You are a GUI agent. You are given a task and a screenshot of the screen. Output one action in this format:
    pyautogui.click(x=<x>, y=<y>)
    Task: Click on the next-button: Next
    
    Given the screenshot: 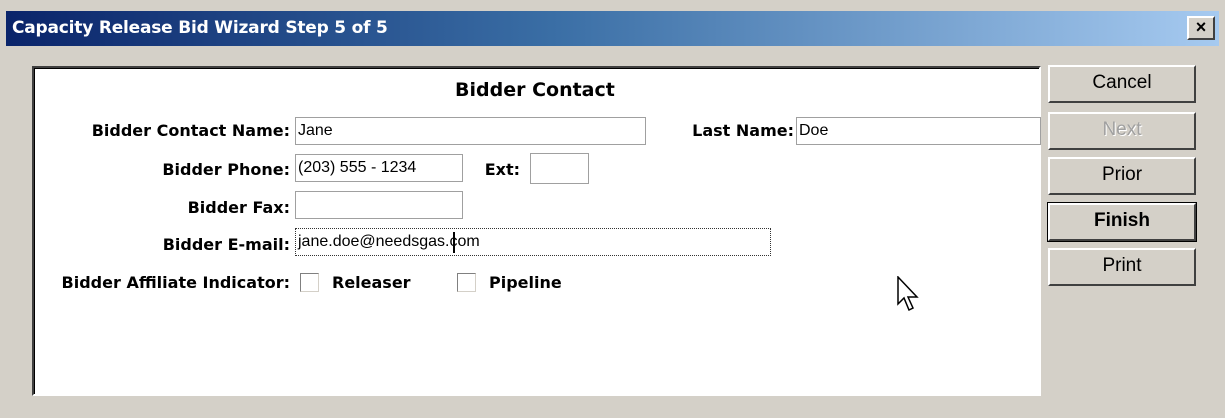 What is the action you would take?
    pyautogui.click(x=1122, y=131)
    